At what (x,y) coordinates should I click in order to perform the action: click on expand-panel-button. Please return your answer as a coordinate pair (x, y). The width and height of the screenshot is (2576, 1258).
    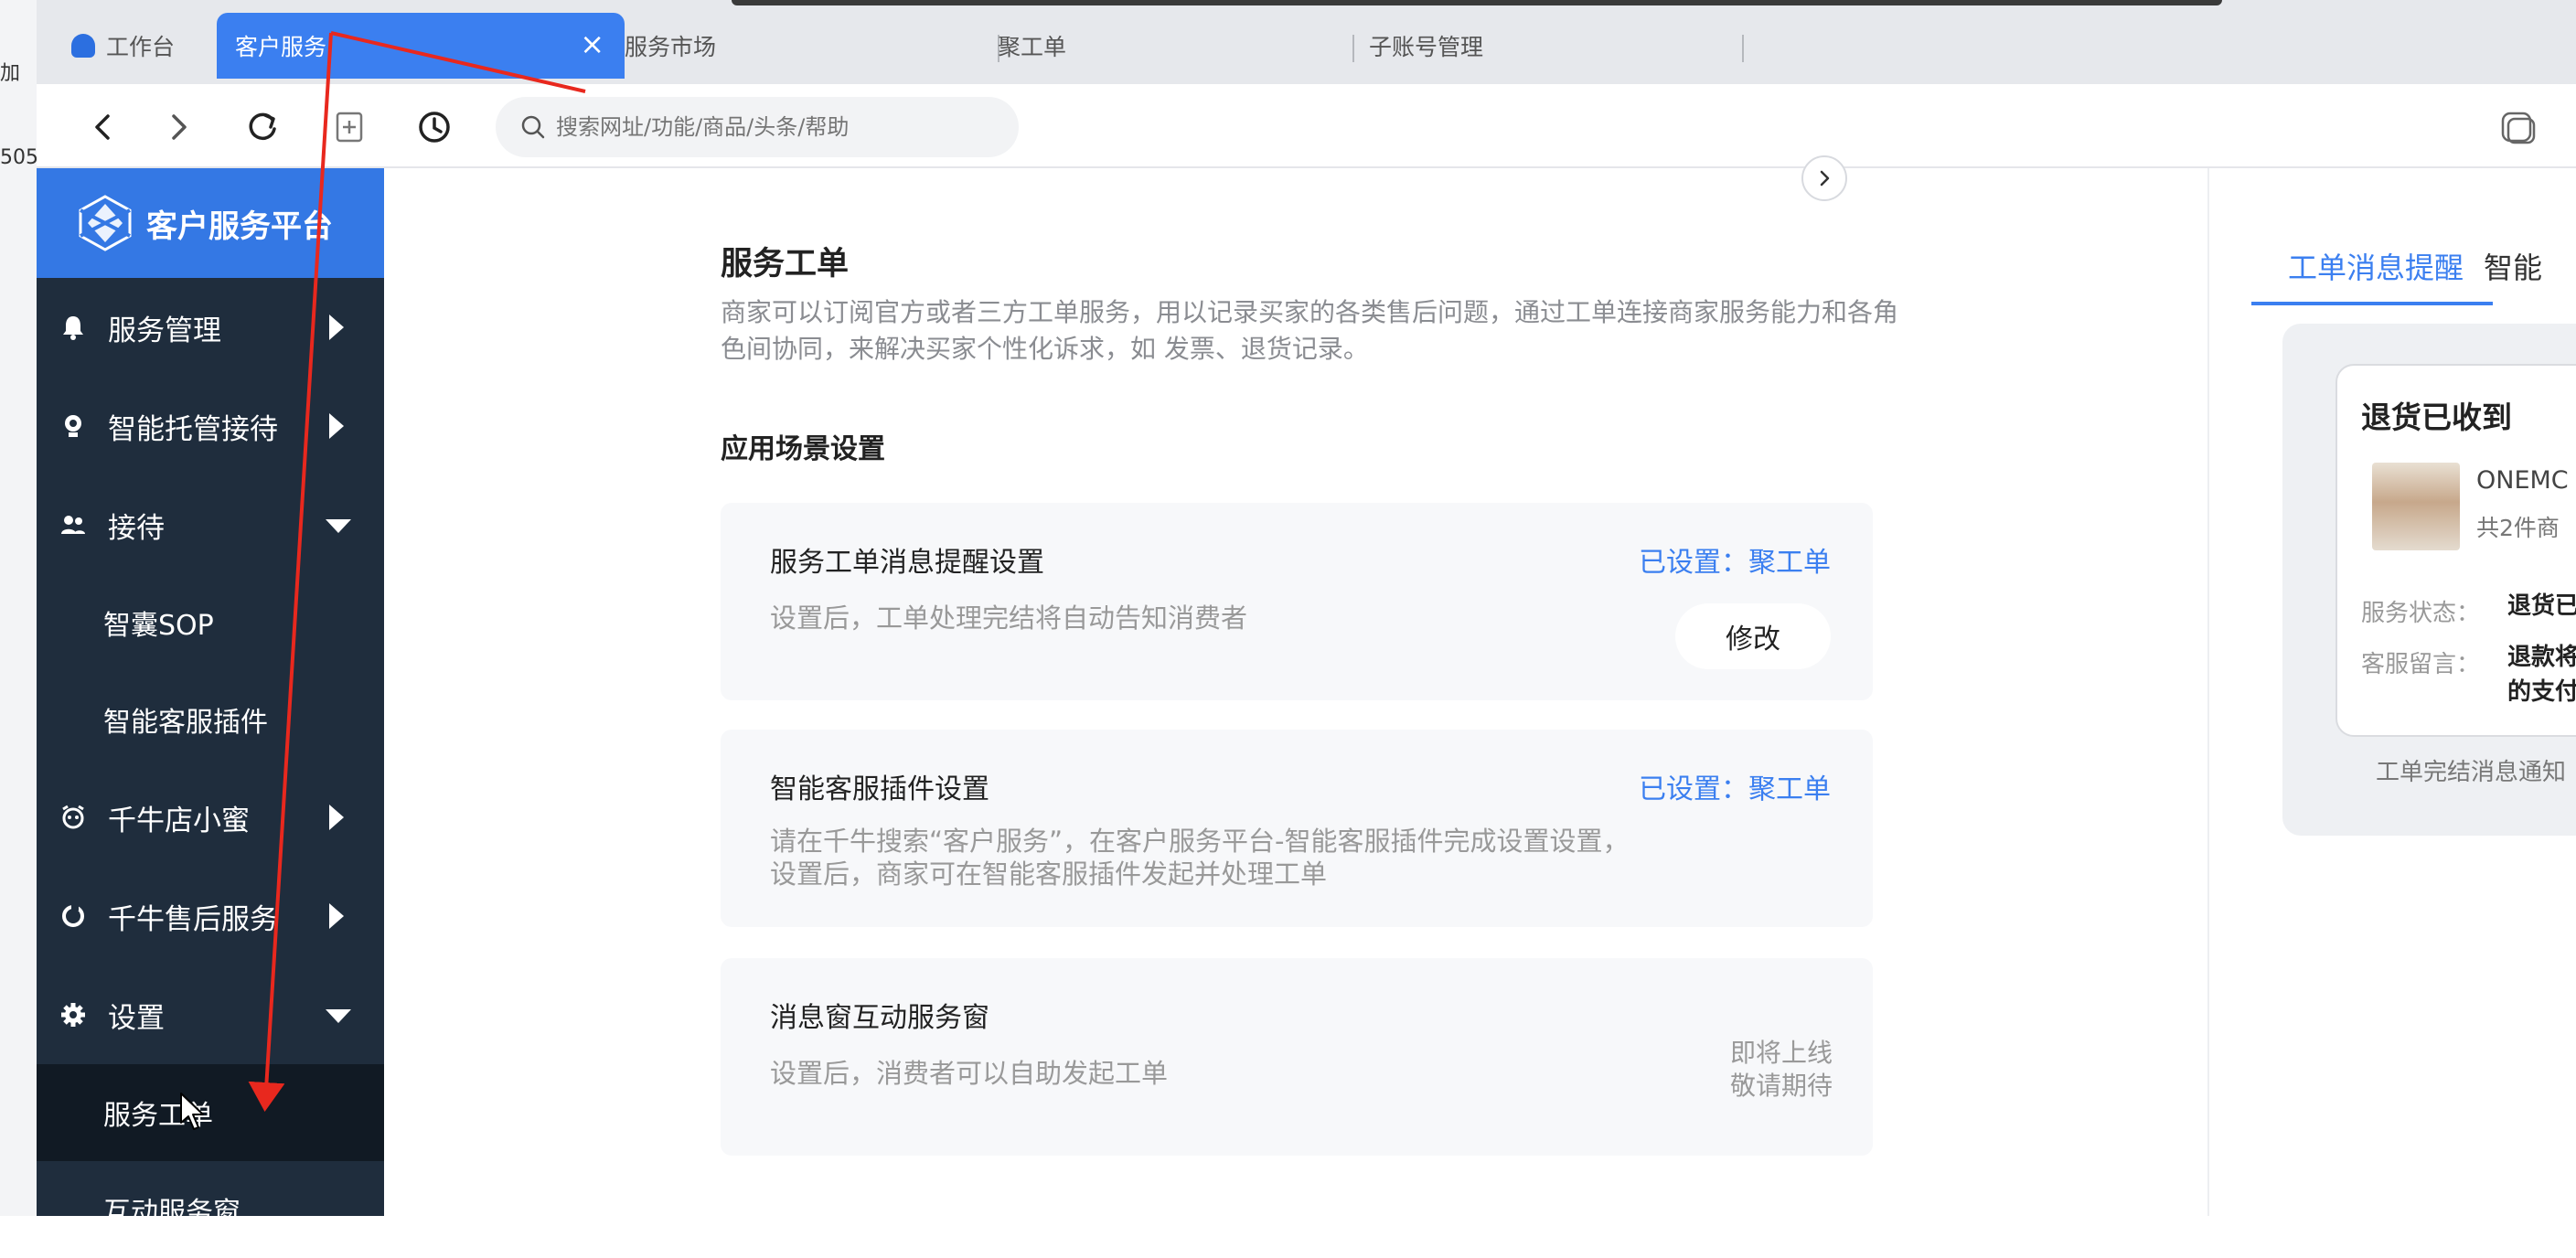
    Looking at the image, I should click on (1824, 178).